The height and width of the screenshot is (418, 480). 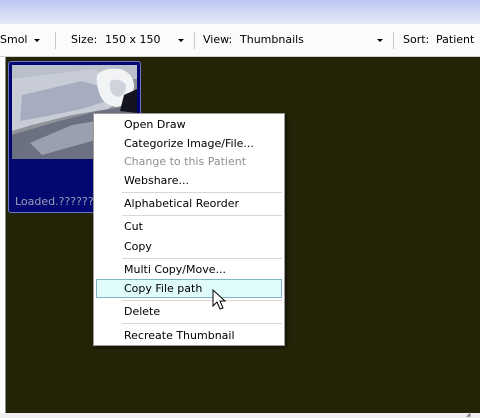 What do you see at coordinates (185, 161) in the screenshot?
I see `menu-item-change-patient: Change to this Patient` at bounding box center [185, 161].